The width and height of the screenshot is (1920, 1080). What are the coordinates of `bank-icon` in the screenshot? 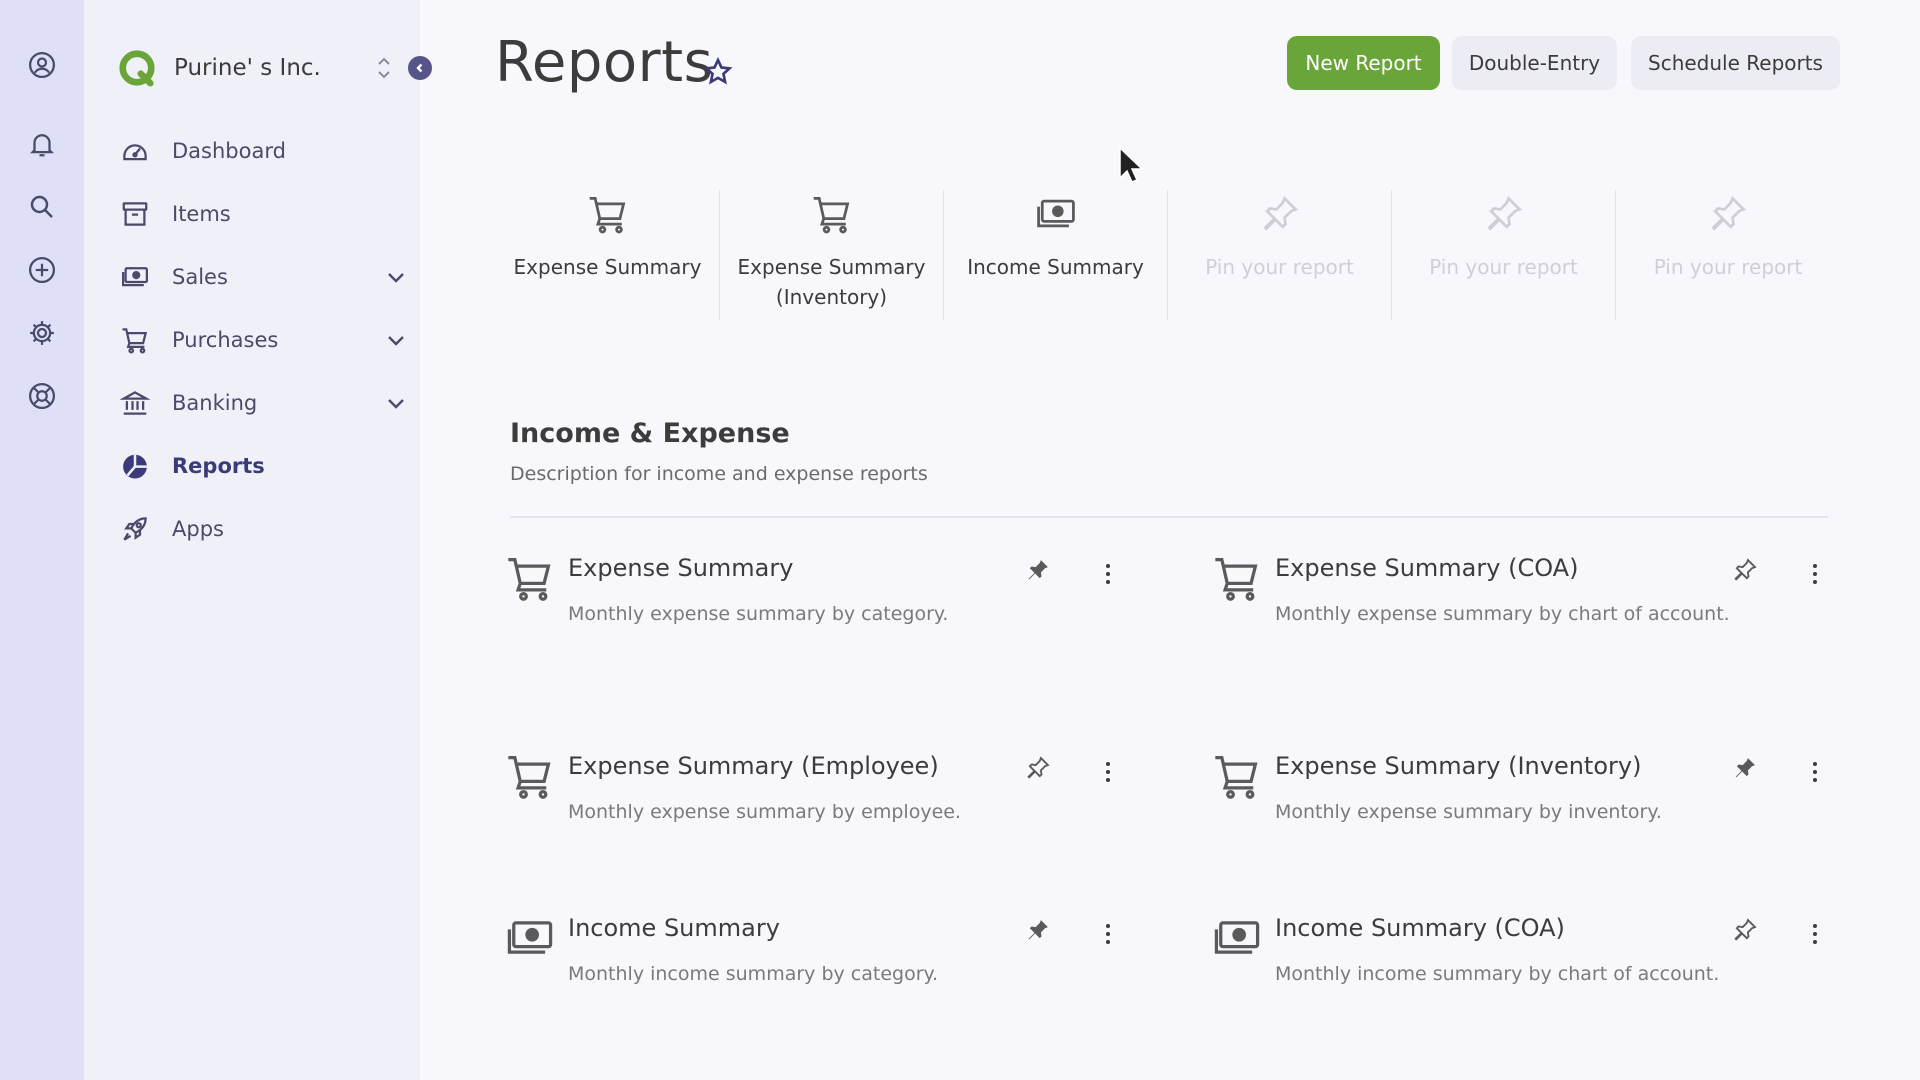 It's located at (135, 403).